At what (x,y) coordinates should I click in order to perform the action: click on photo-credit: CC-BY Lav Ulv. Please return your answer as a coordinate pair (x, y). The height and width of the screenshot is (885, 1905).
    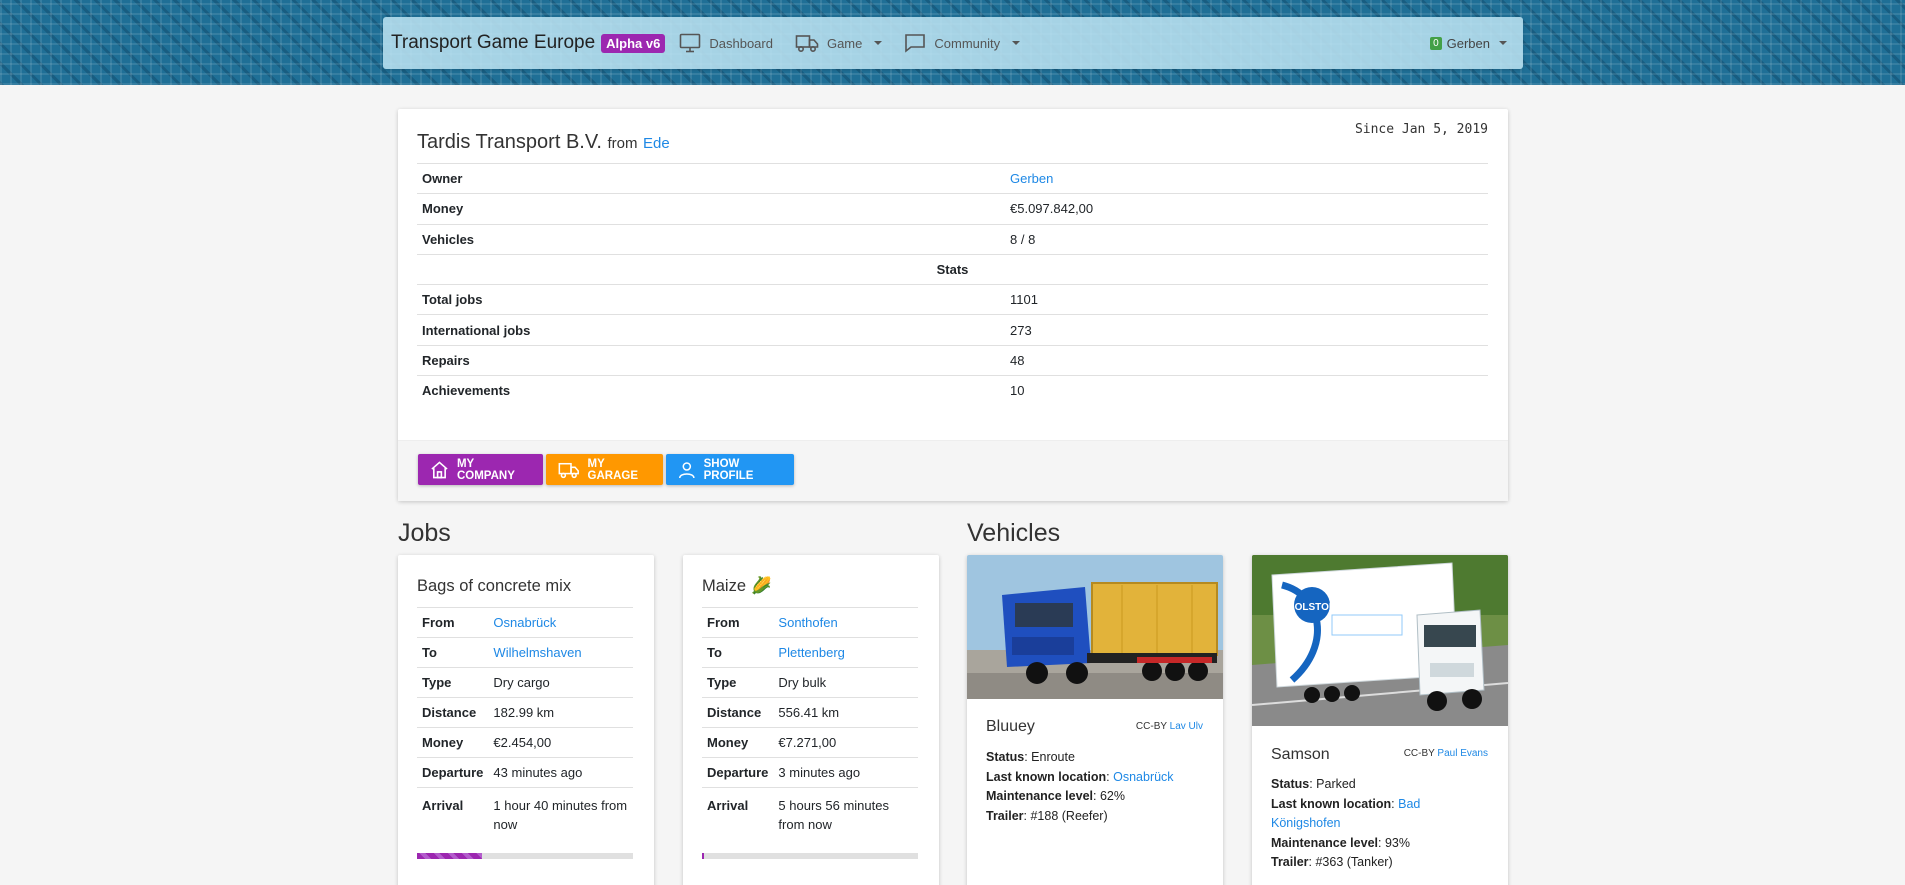
    Looking at the image, I should click on (1169, 726).